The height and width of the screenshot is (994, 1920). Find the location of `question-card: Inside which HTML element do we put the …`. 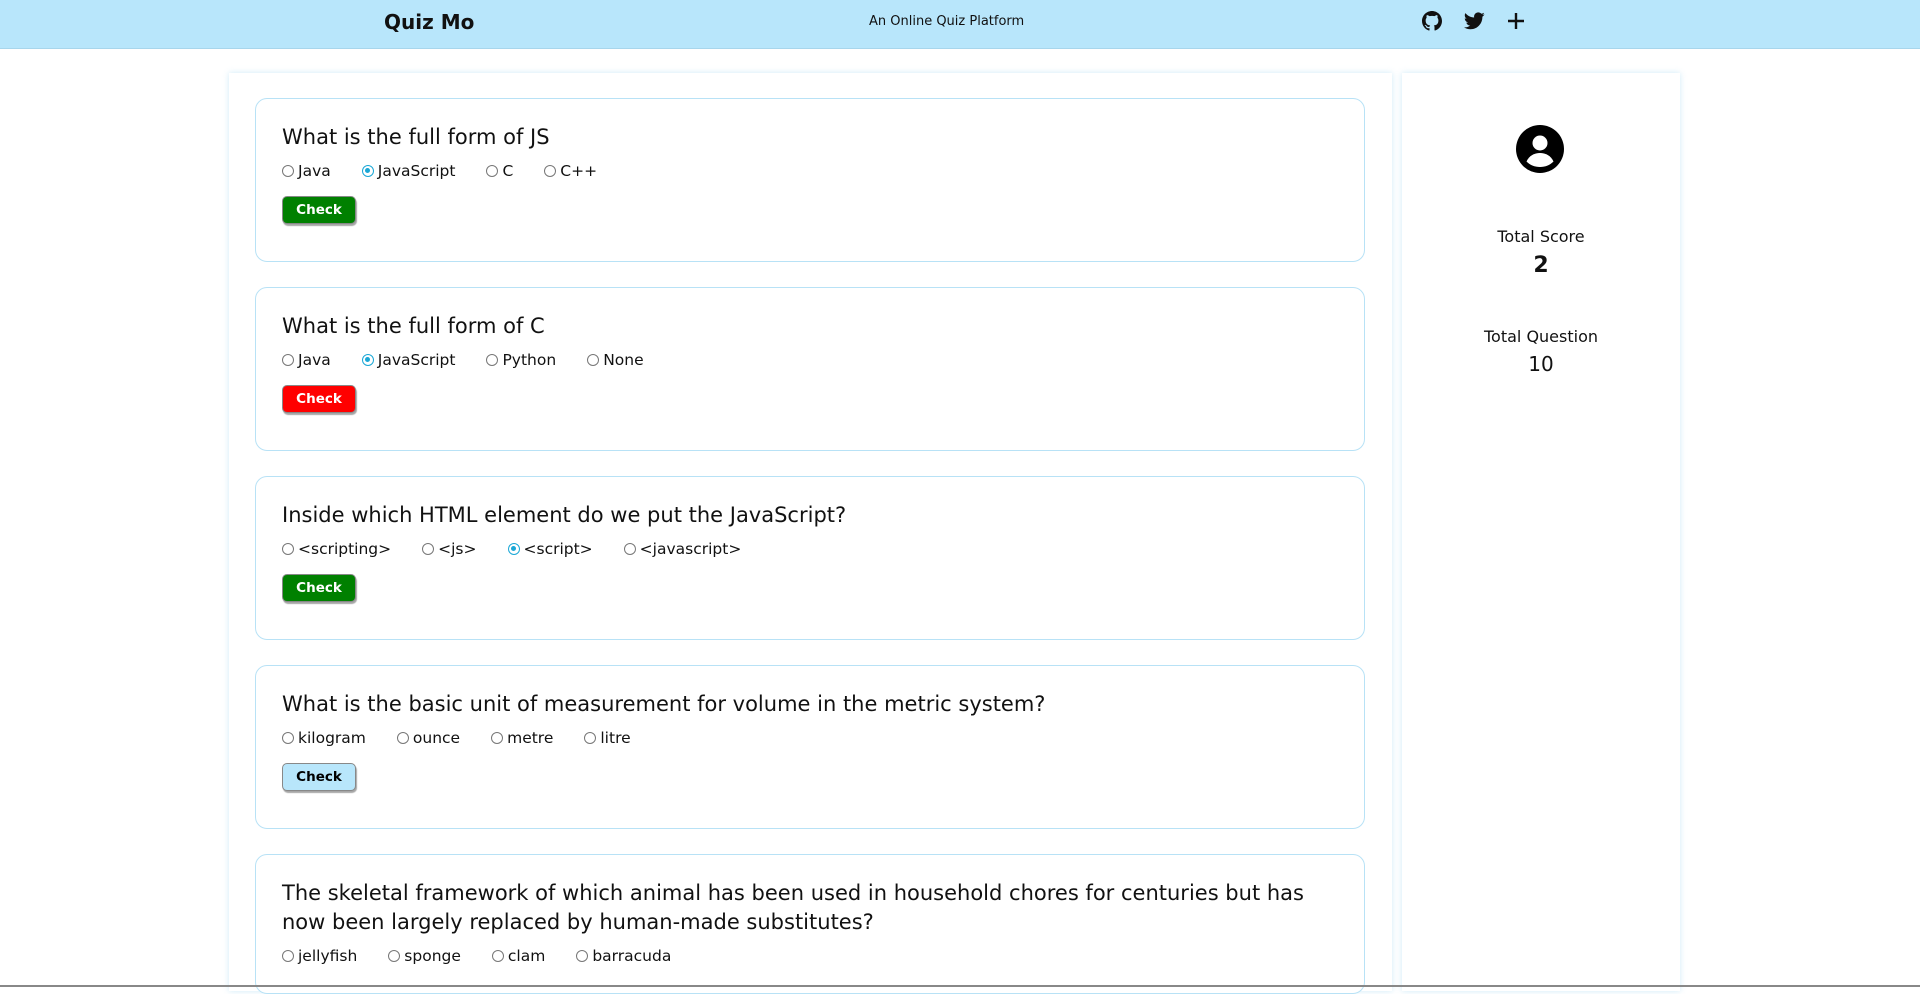

question-card: Inside which HTML element do we put the … is located at coordinates (810, 558).